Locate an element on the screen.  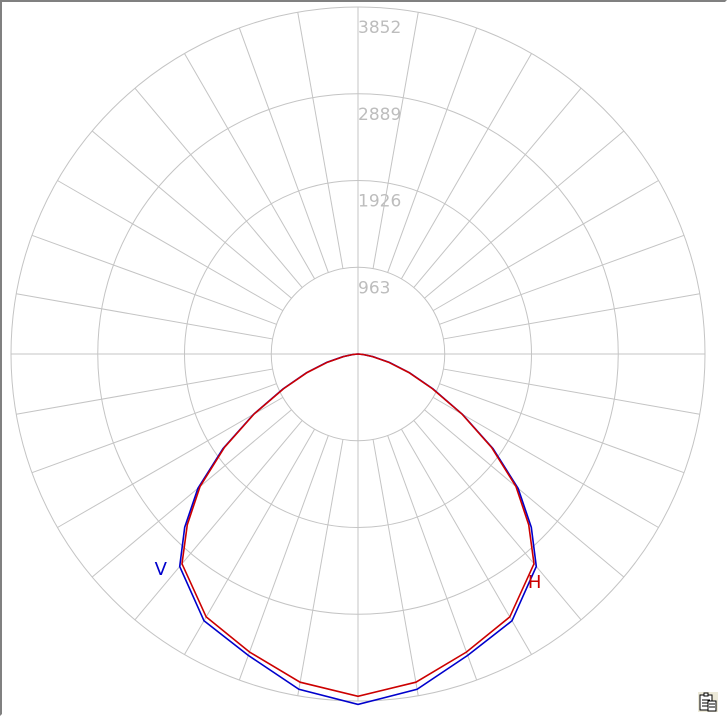
series-label-v: V is located at coordinates (161, 569).